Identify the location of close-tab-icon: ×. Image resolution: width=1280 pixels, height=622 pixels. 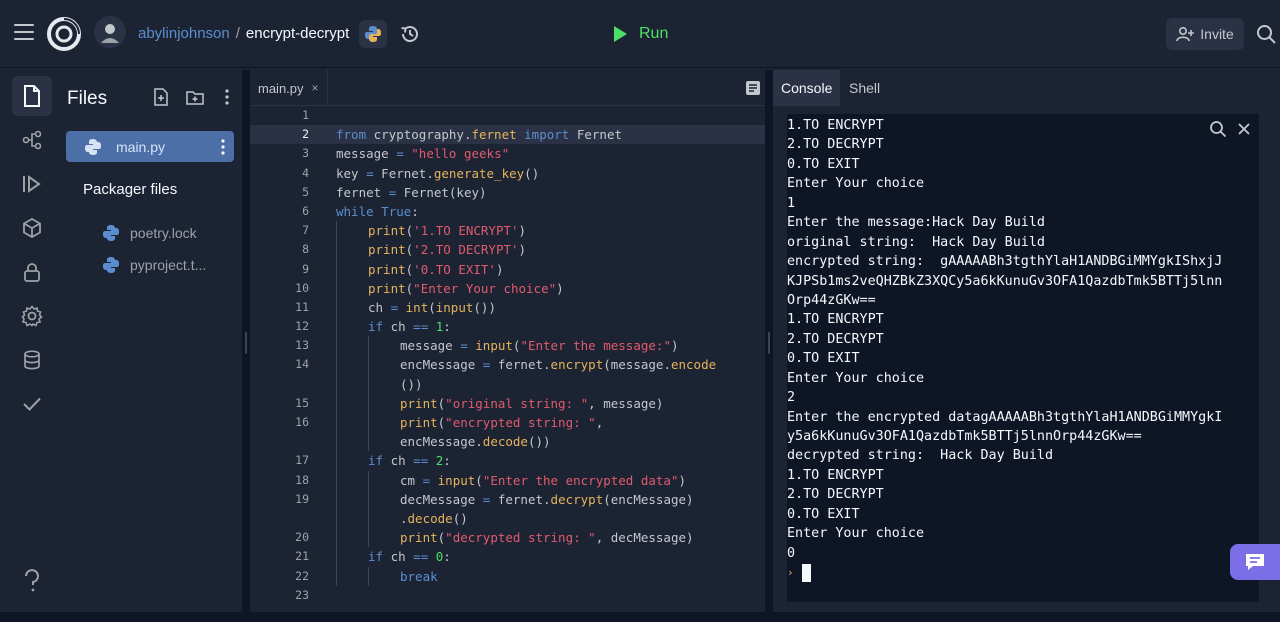
(315, 88).